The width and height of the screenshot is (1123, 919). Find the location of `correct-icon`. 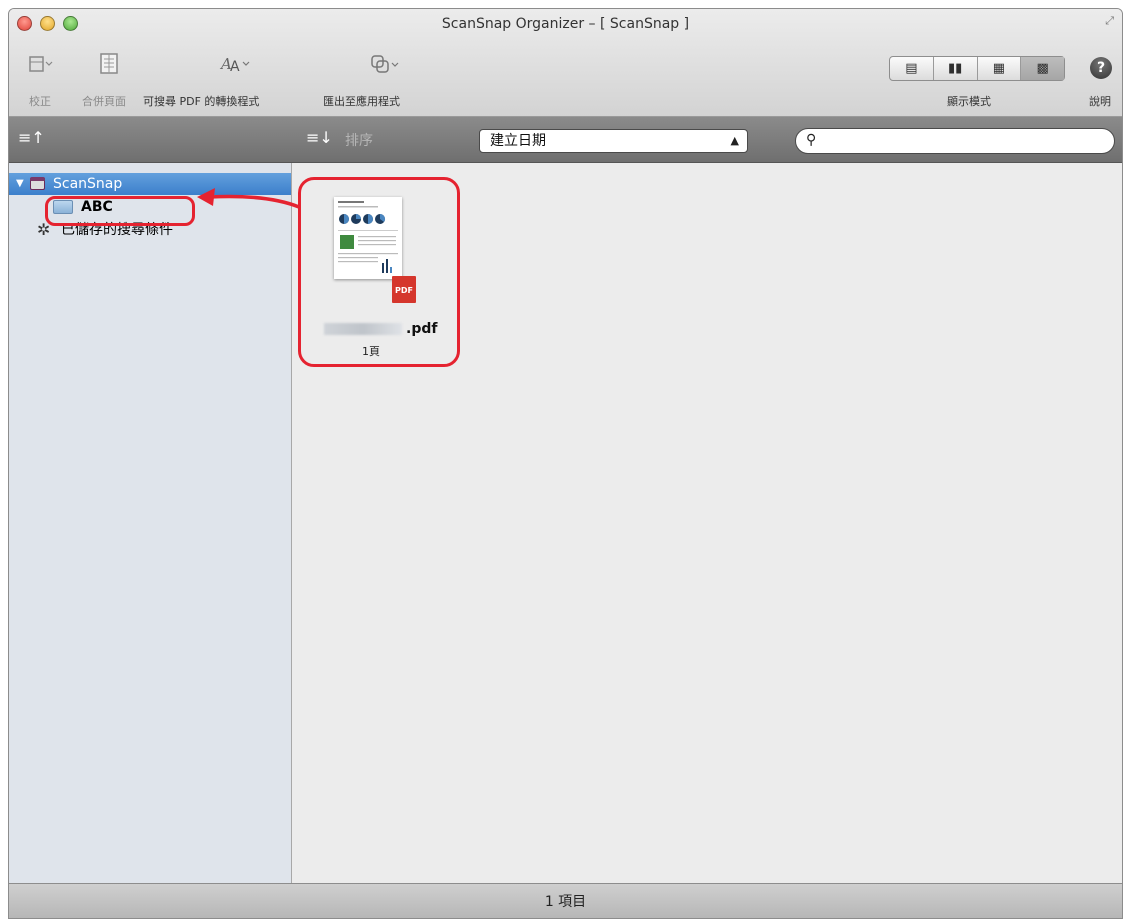

correct-icon is located at coordinates (41, 64).